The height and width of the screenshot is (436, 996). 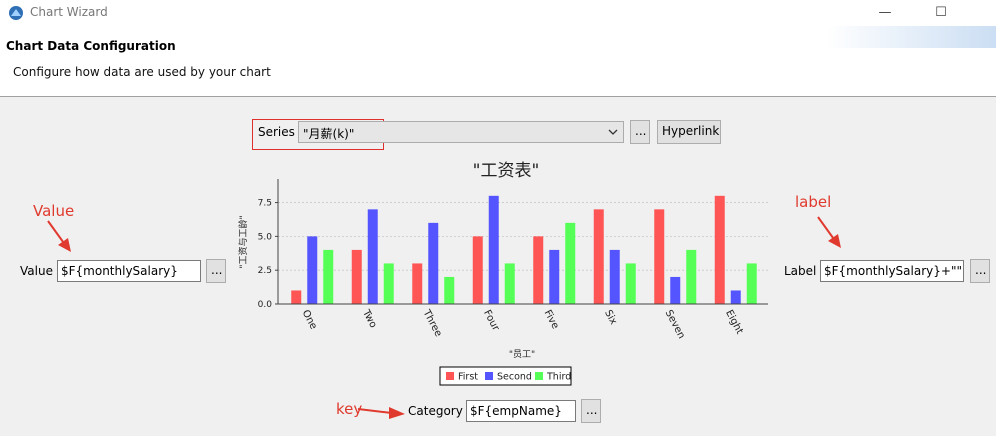 What do you see at coordinates (69, 12) in the screenshot?
I see `window-title: Chart Wizard` at bounding box center [69, 12].